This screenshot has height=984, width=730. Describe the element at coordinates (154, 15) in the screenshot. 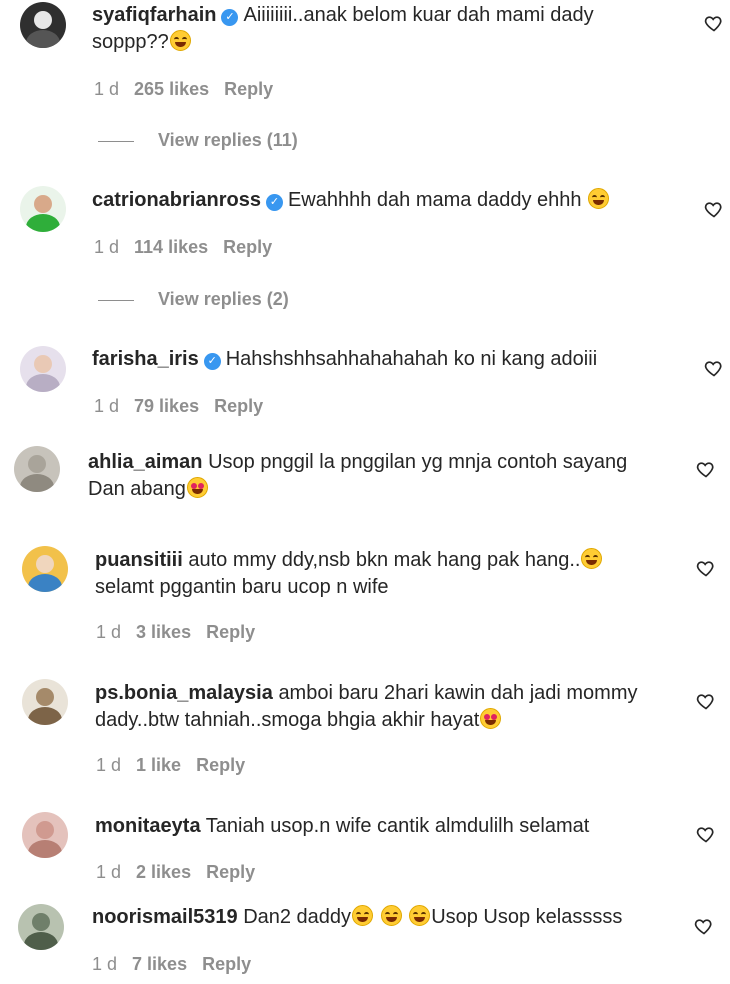

I see `username: syafiqfarhain` at that location.